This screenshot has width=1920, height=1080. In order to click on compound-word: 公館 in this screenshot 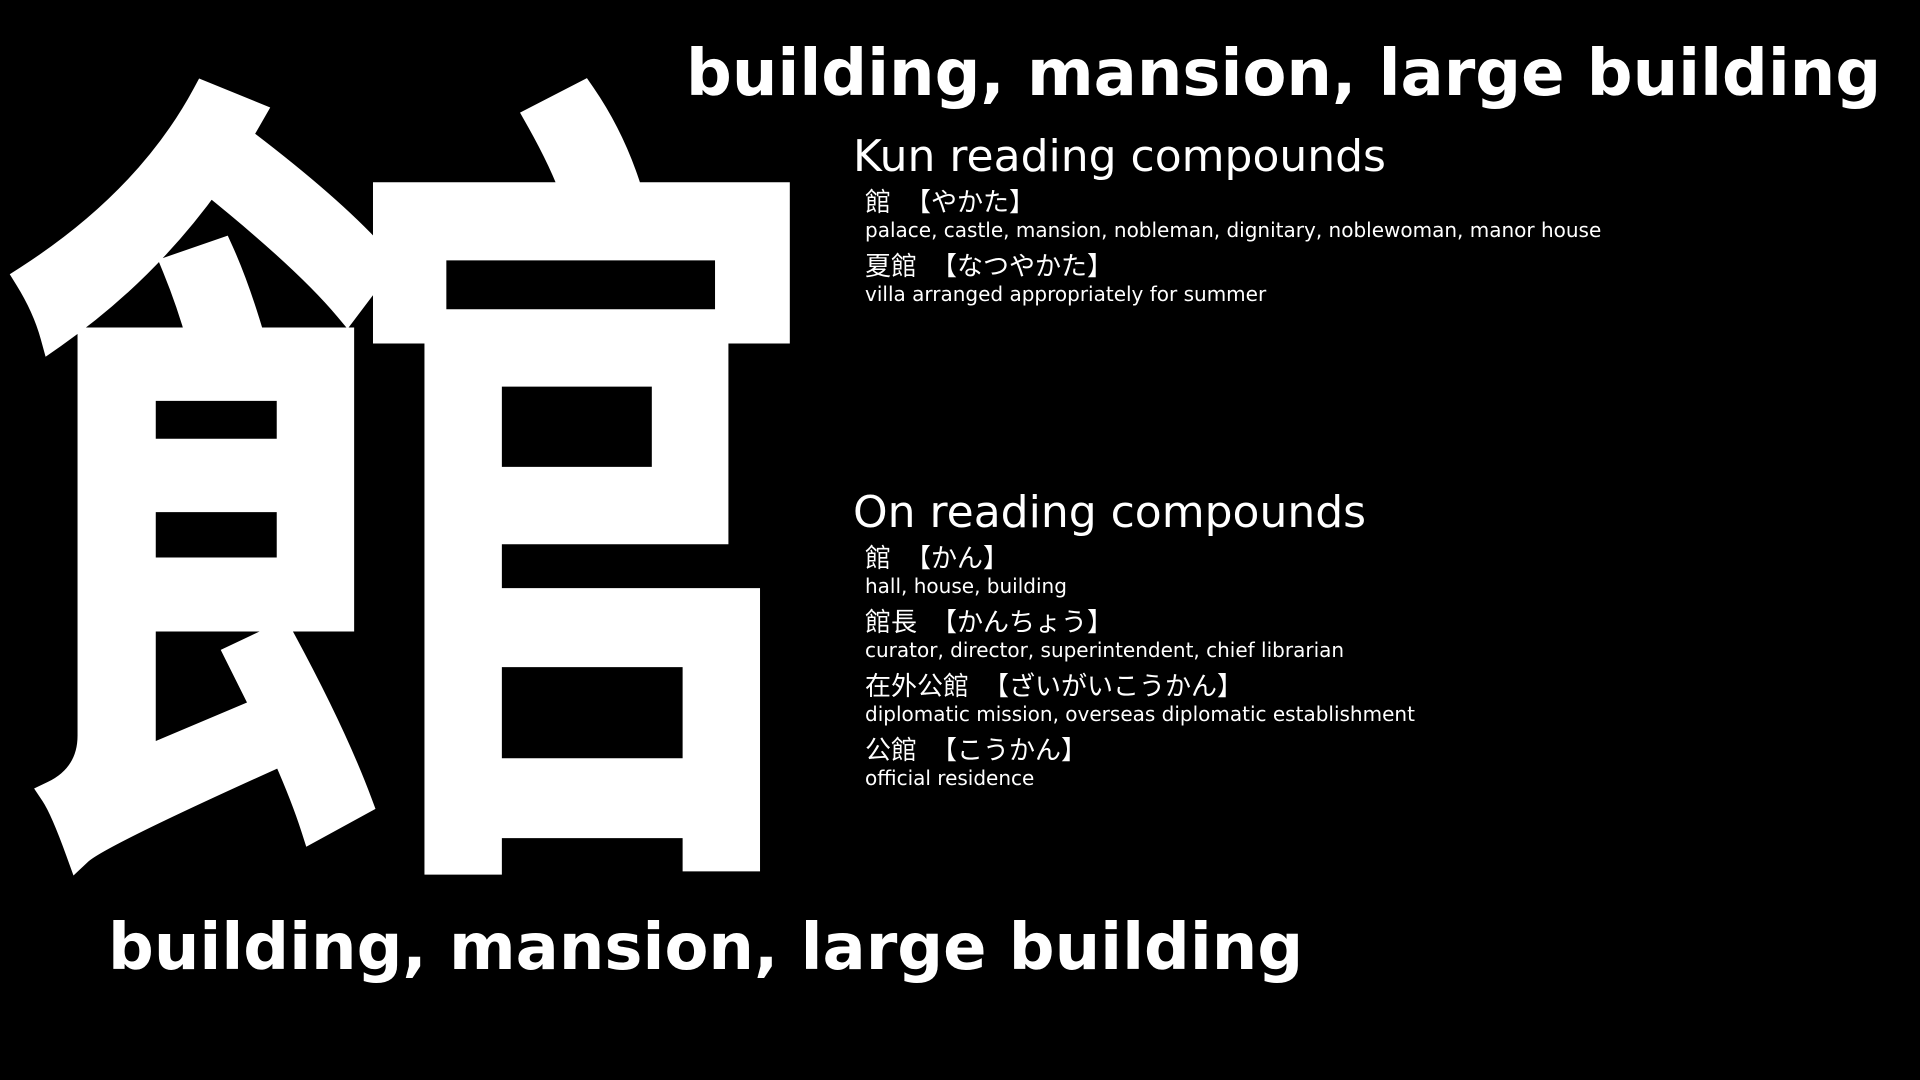, I will do `click(891, 751)`.